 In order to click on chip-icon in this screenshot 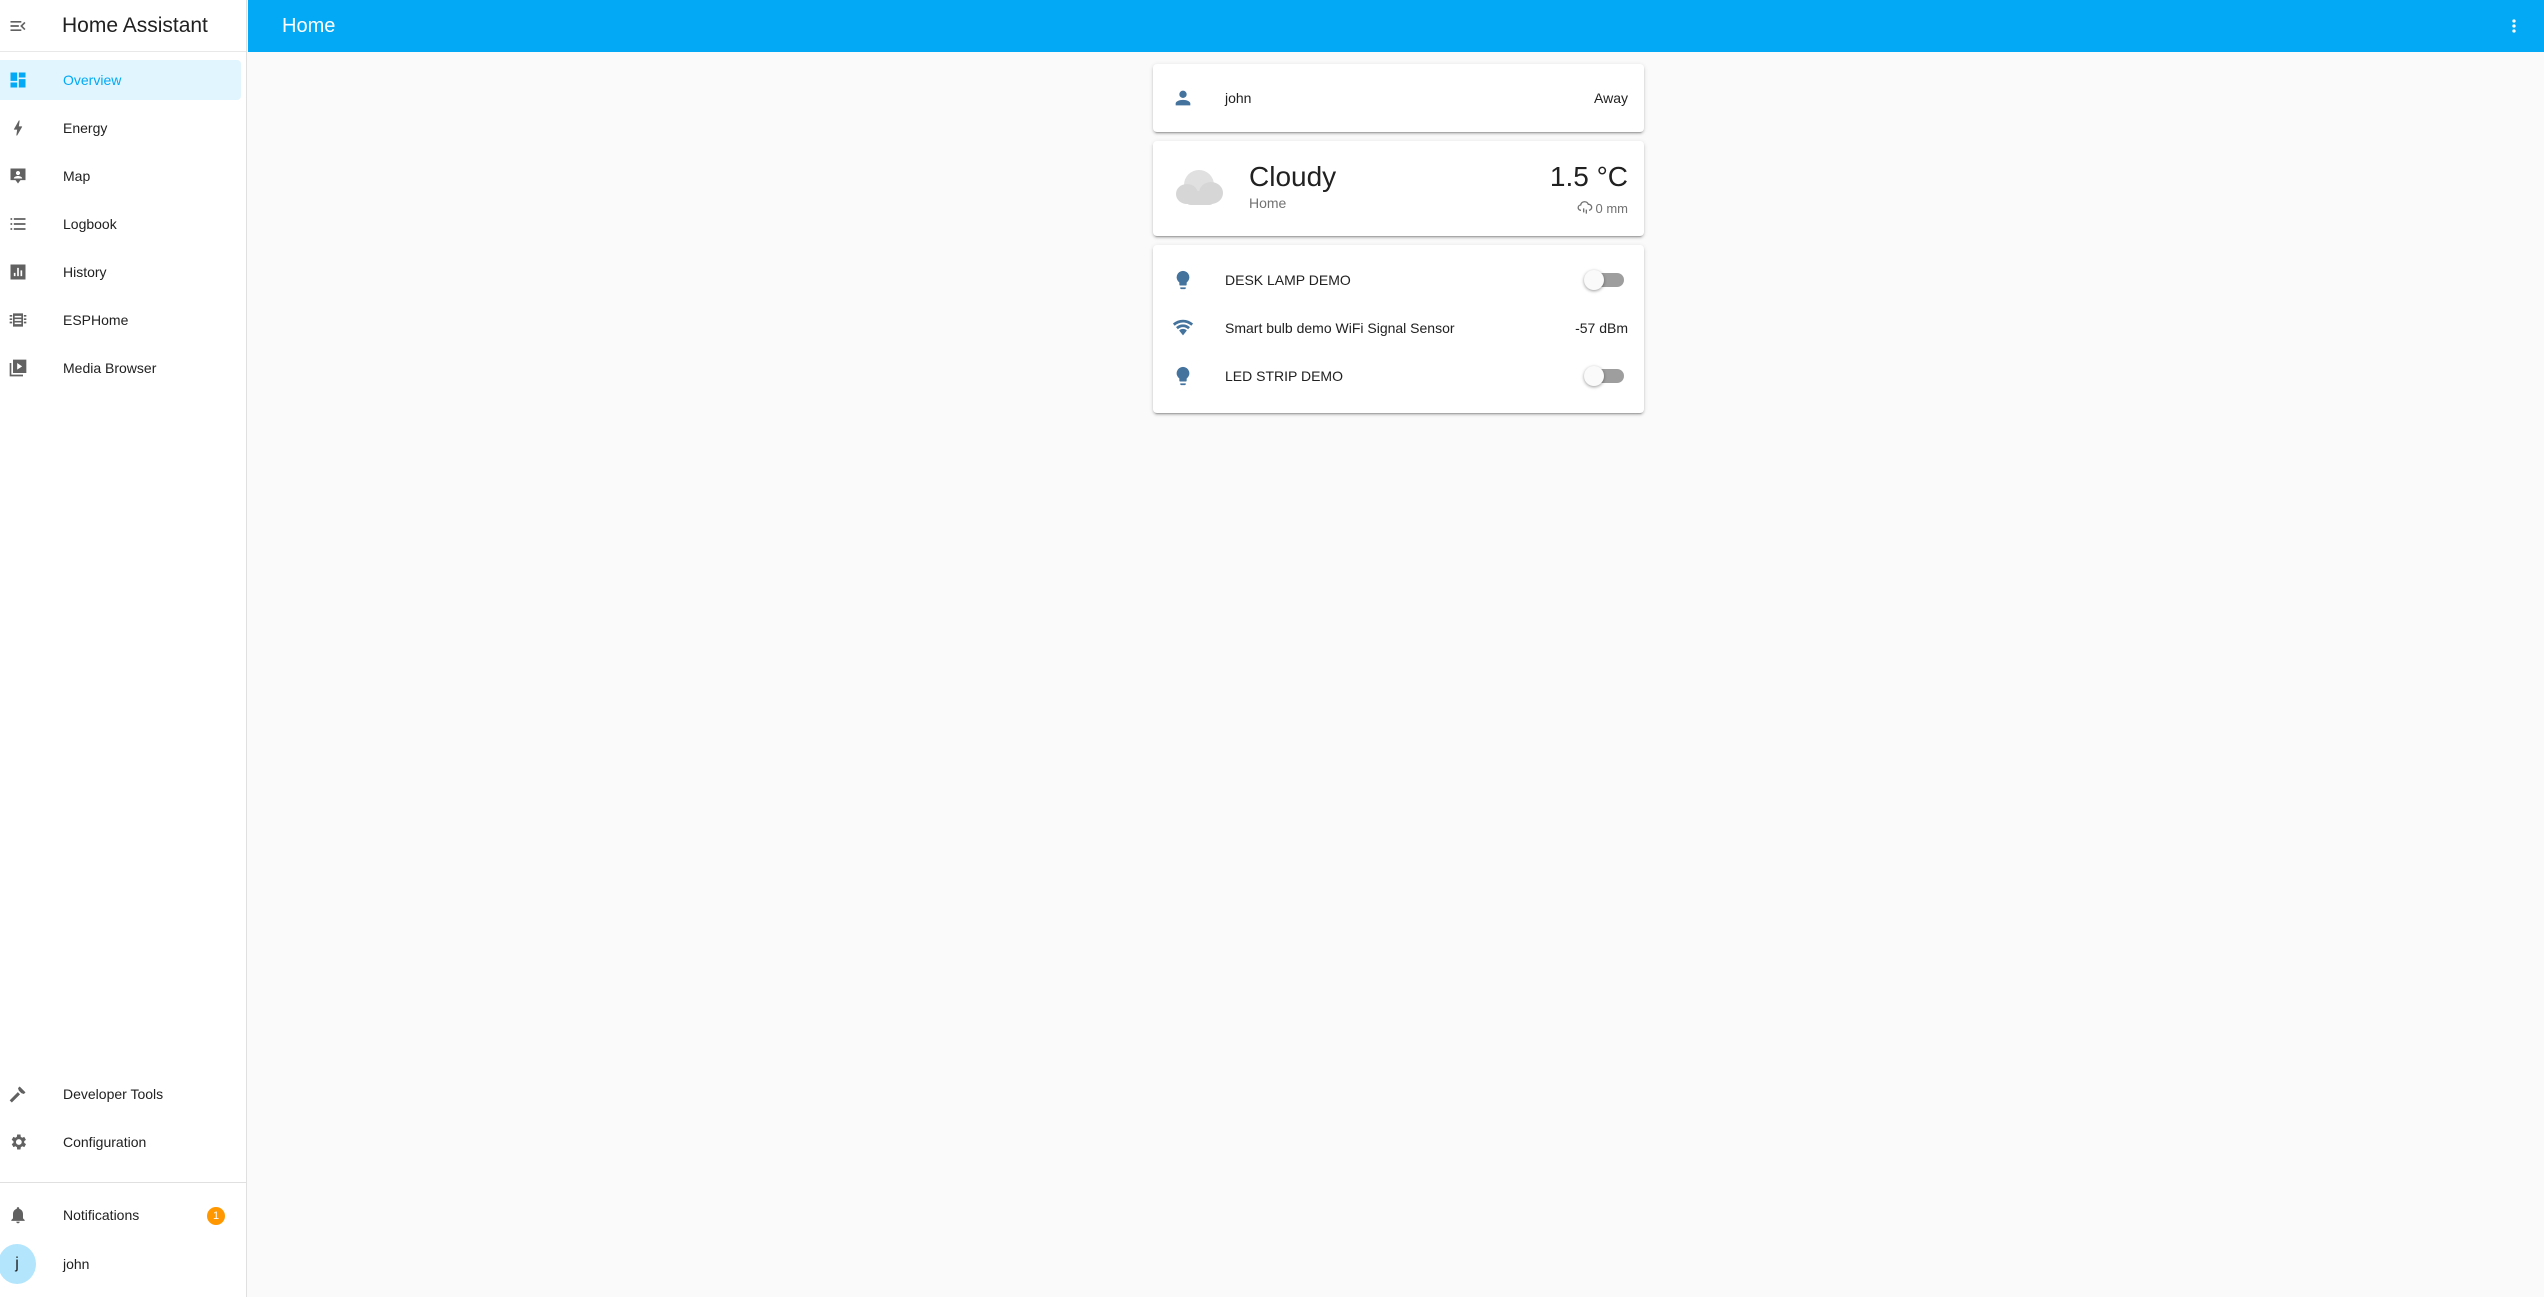, I will do `click(18, 320)`.